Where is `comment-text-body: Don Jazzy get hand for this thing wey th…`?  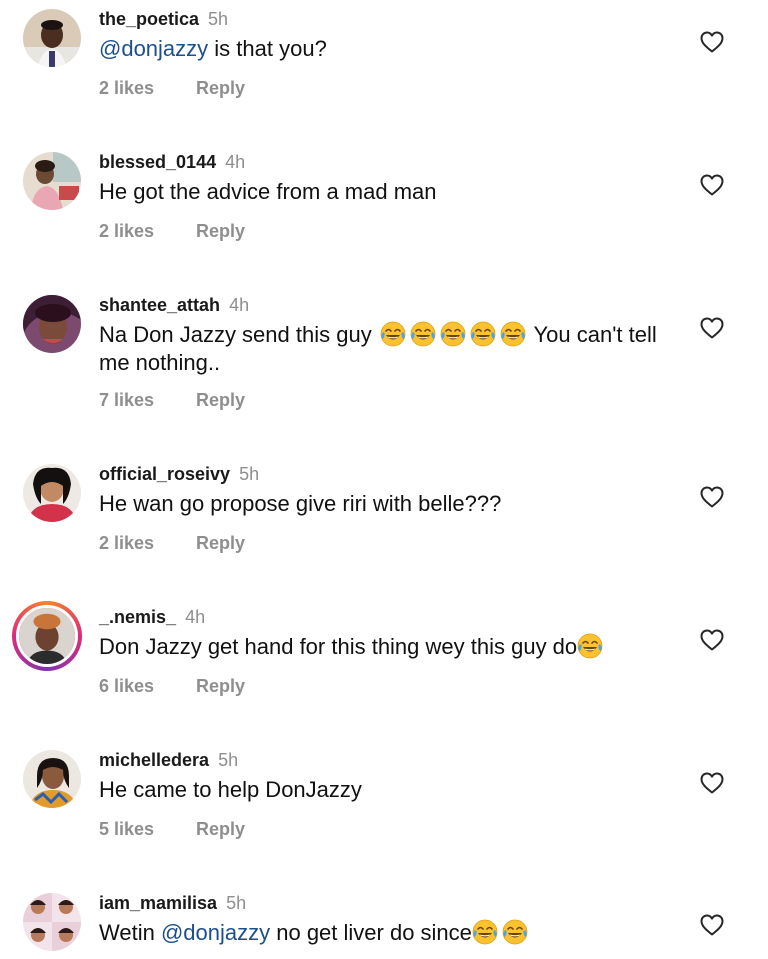 comment-text-body: Don Jazzy get hand for this thing wey th… is located at coordinates (338, 646).